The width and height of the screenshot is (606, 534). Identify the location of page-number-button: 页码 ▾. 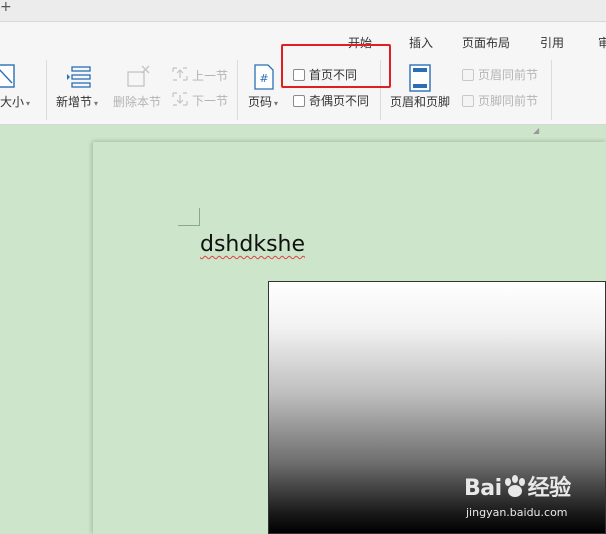
(263, 101).